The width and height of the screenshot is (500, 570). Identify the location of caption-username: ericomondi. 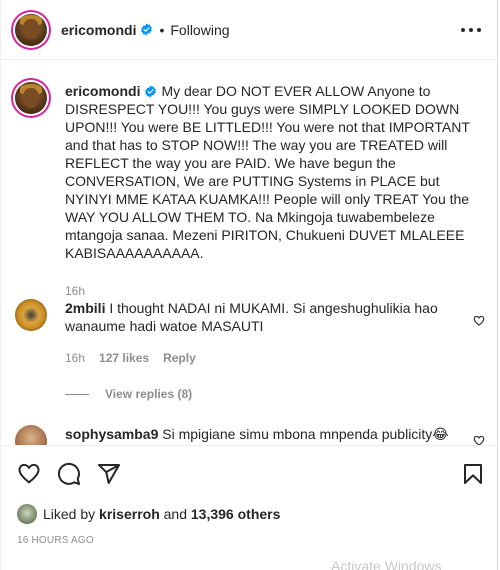
(102, 91).